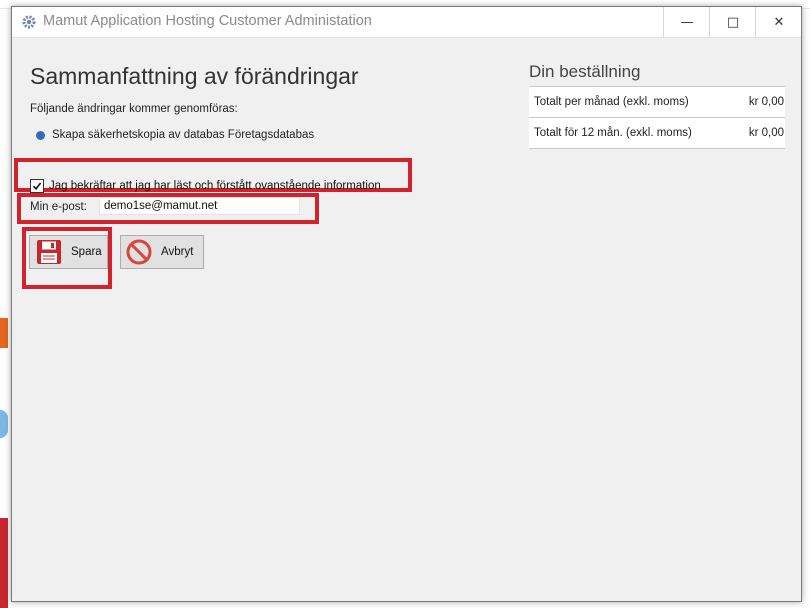 The height and width of the screenshot is (608, 810). I want to click on bullet-icon, so click(40, 135).